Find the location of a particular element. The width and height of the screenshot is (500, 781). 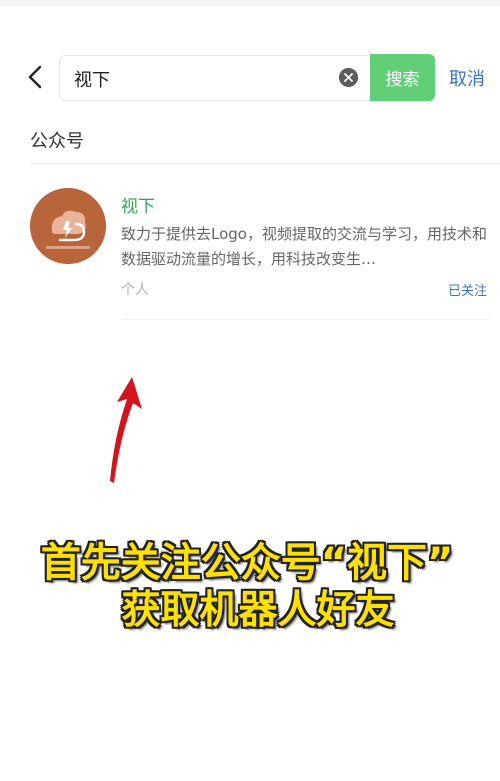

red-arrow-up-icon is located at coordinates (126, 430).